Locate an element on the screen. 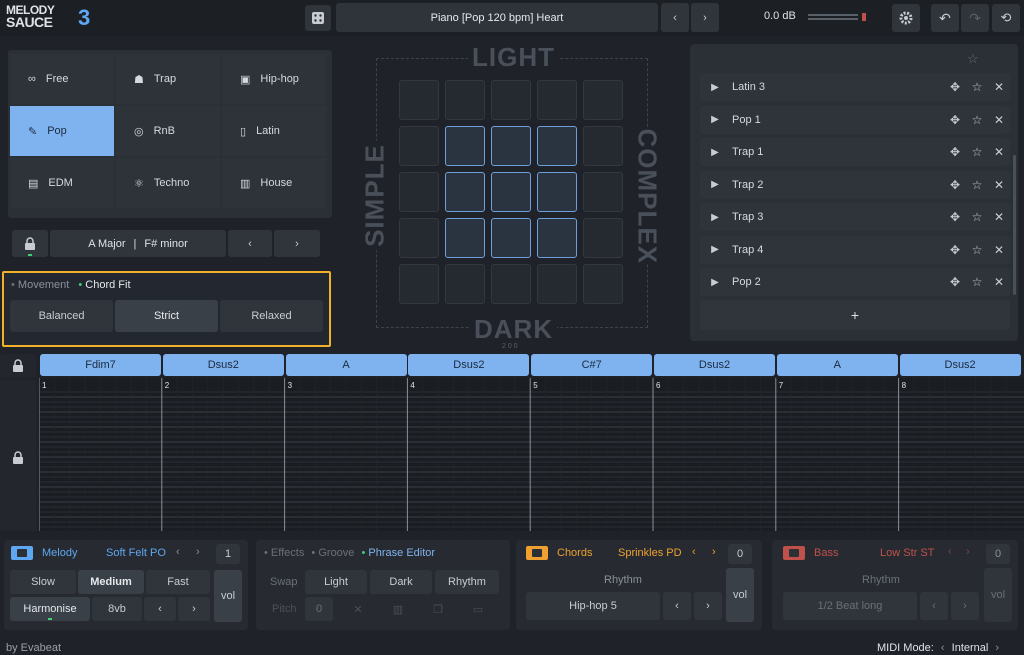 The width and height of the screenshot is (1024, 655). tab-groove: Groove is located at coordinates (336, 553).